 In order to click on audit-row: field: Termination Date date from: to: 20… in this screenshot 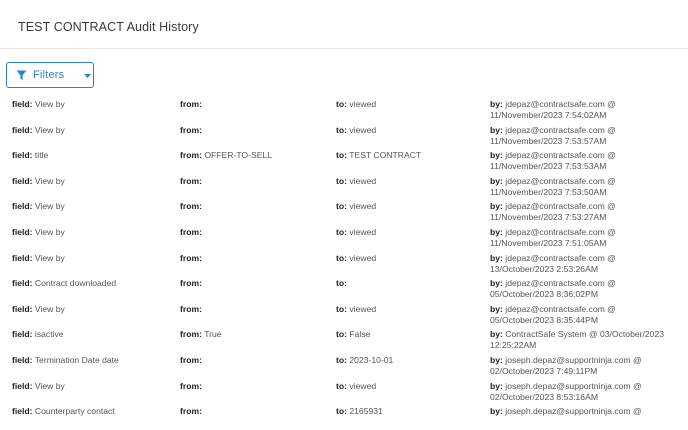, I will do `click(344, 366)`.